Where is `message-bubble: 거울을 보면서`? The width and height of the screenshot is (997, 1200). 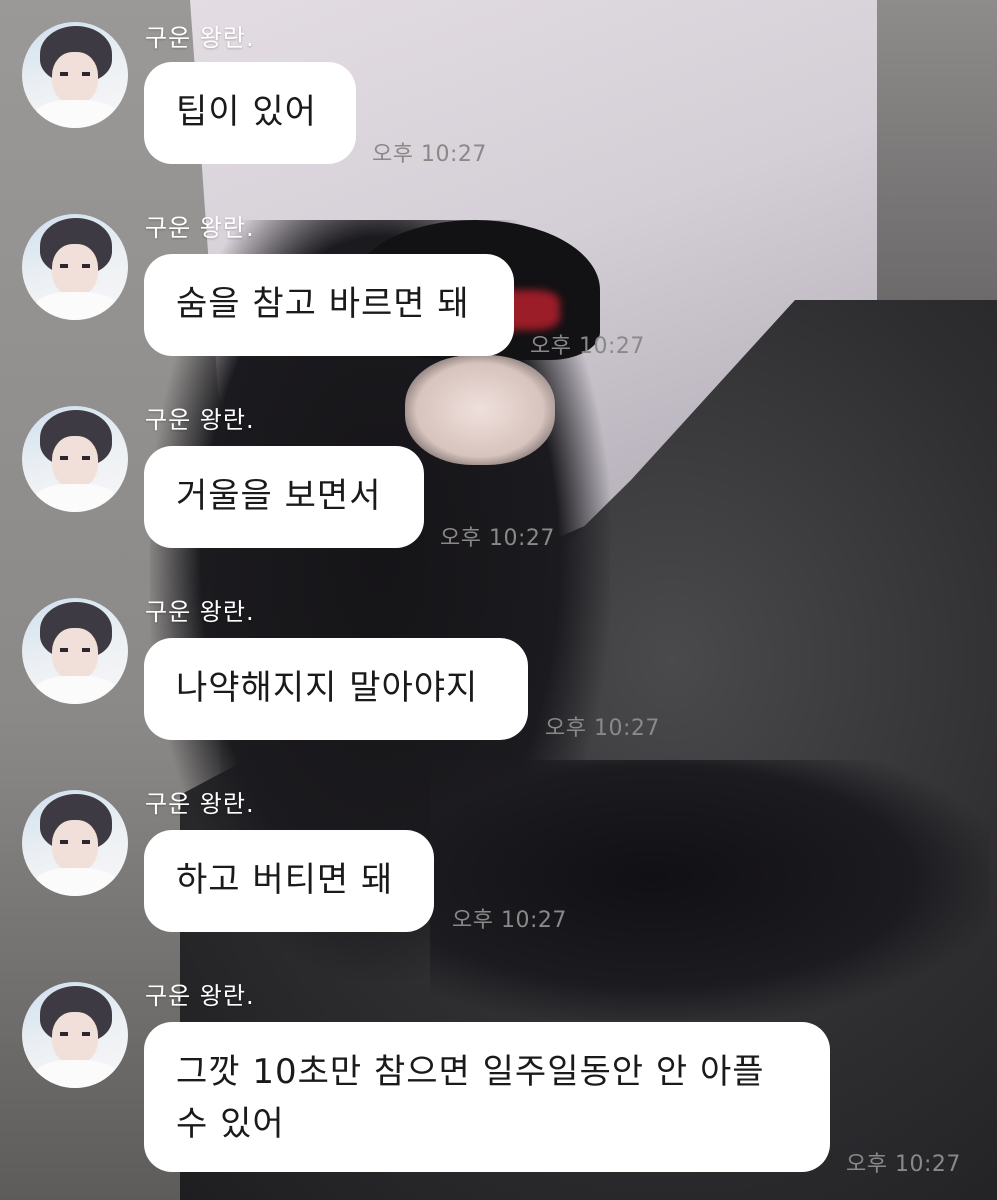
message-bubble: 거울을 보면서 is located at coordinates (284, 497).